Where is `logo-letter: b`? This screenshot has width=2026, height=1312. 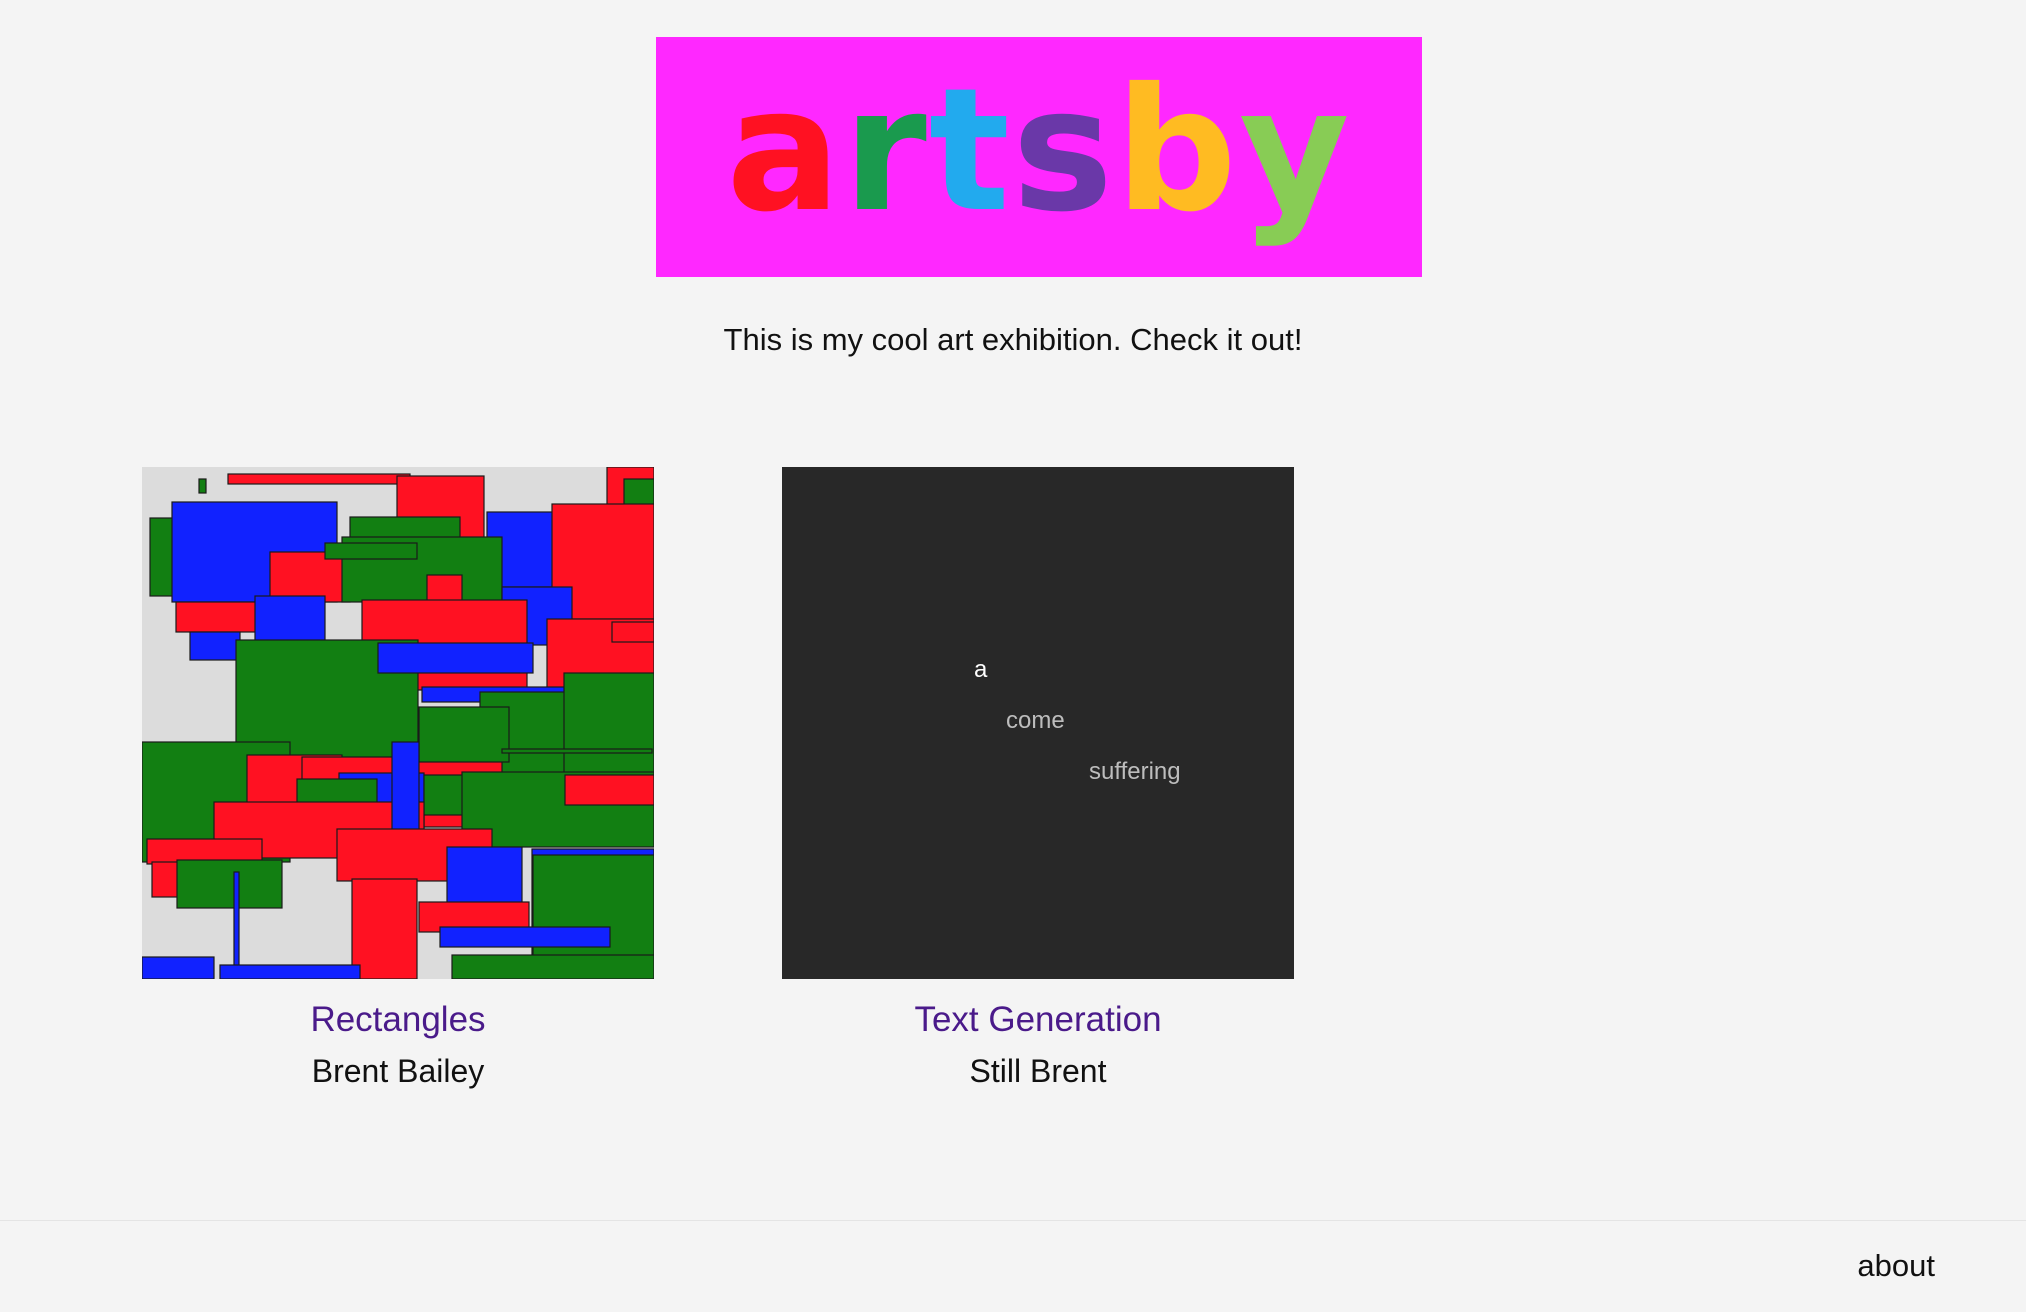 logo-letter: b is located at coordinates (1177, 151).